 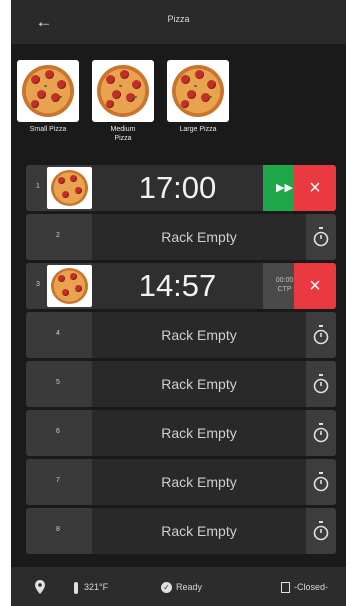 I want to click on fast-forward-icon: ▶▶, so click(x=284, y=188).